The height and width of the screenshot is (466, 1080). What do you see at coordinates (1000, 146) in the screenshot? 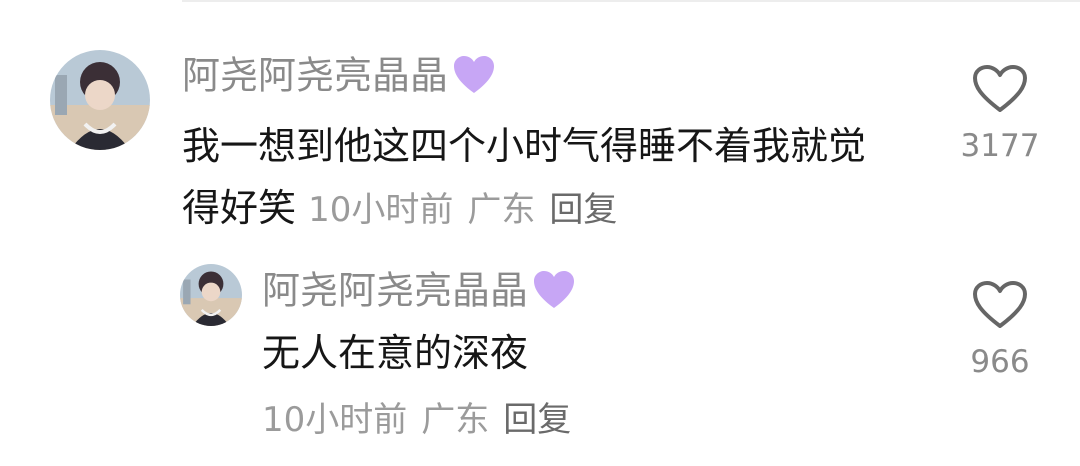
I see `like-count: 3177` at bounding box center [1000, 146].